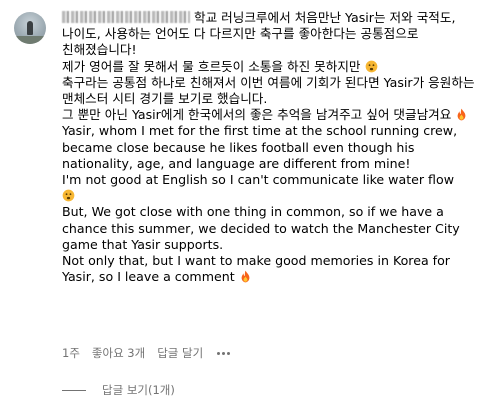  What do you see at coordinates (224, 353) in the screenshot?
I see `more-options-icon` at bounding box center [224, 353].